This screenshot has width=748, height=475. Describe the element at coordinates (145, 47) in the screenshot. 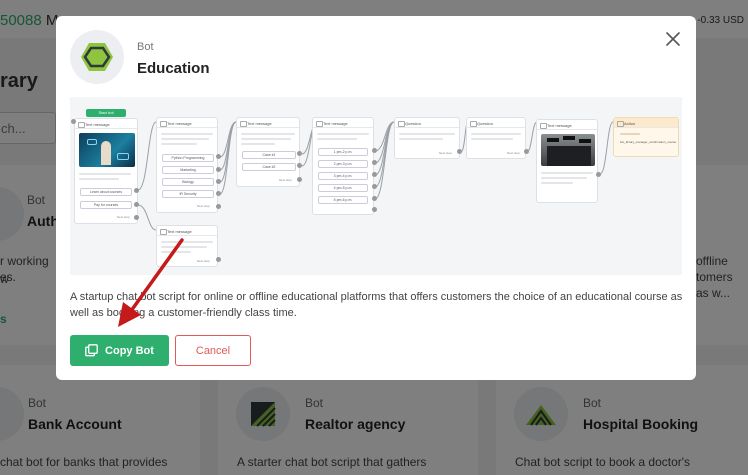

I see `bot-type-label: Bot` at that location.